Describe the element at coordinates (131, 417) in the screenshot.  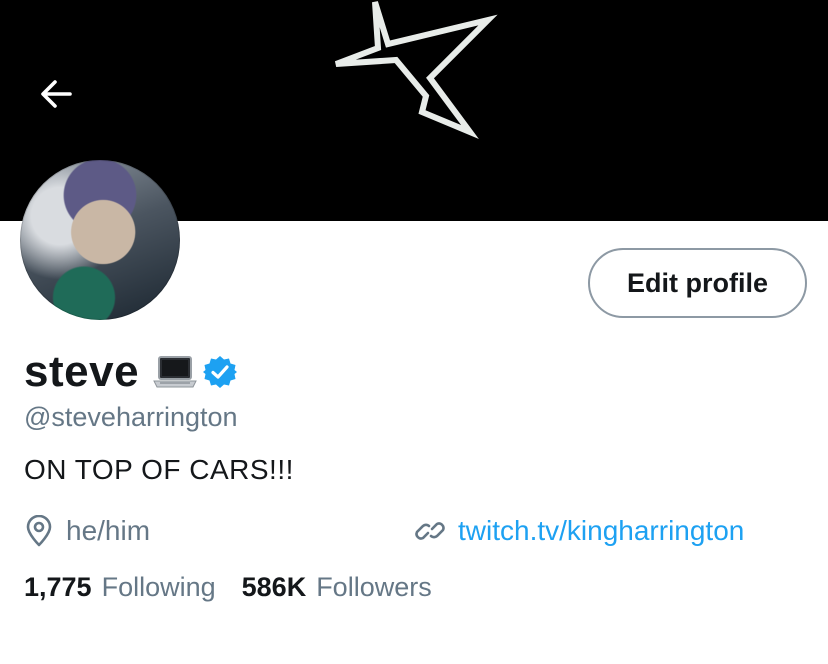
I see `profile-handle: @steveharrington` at that location.